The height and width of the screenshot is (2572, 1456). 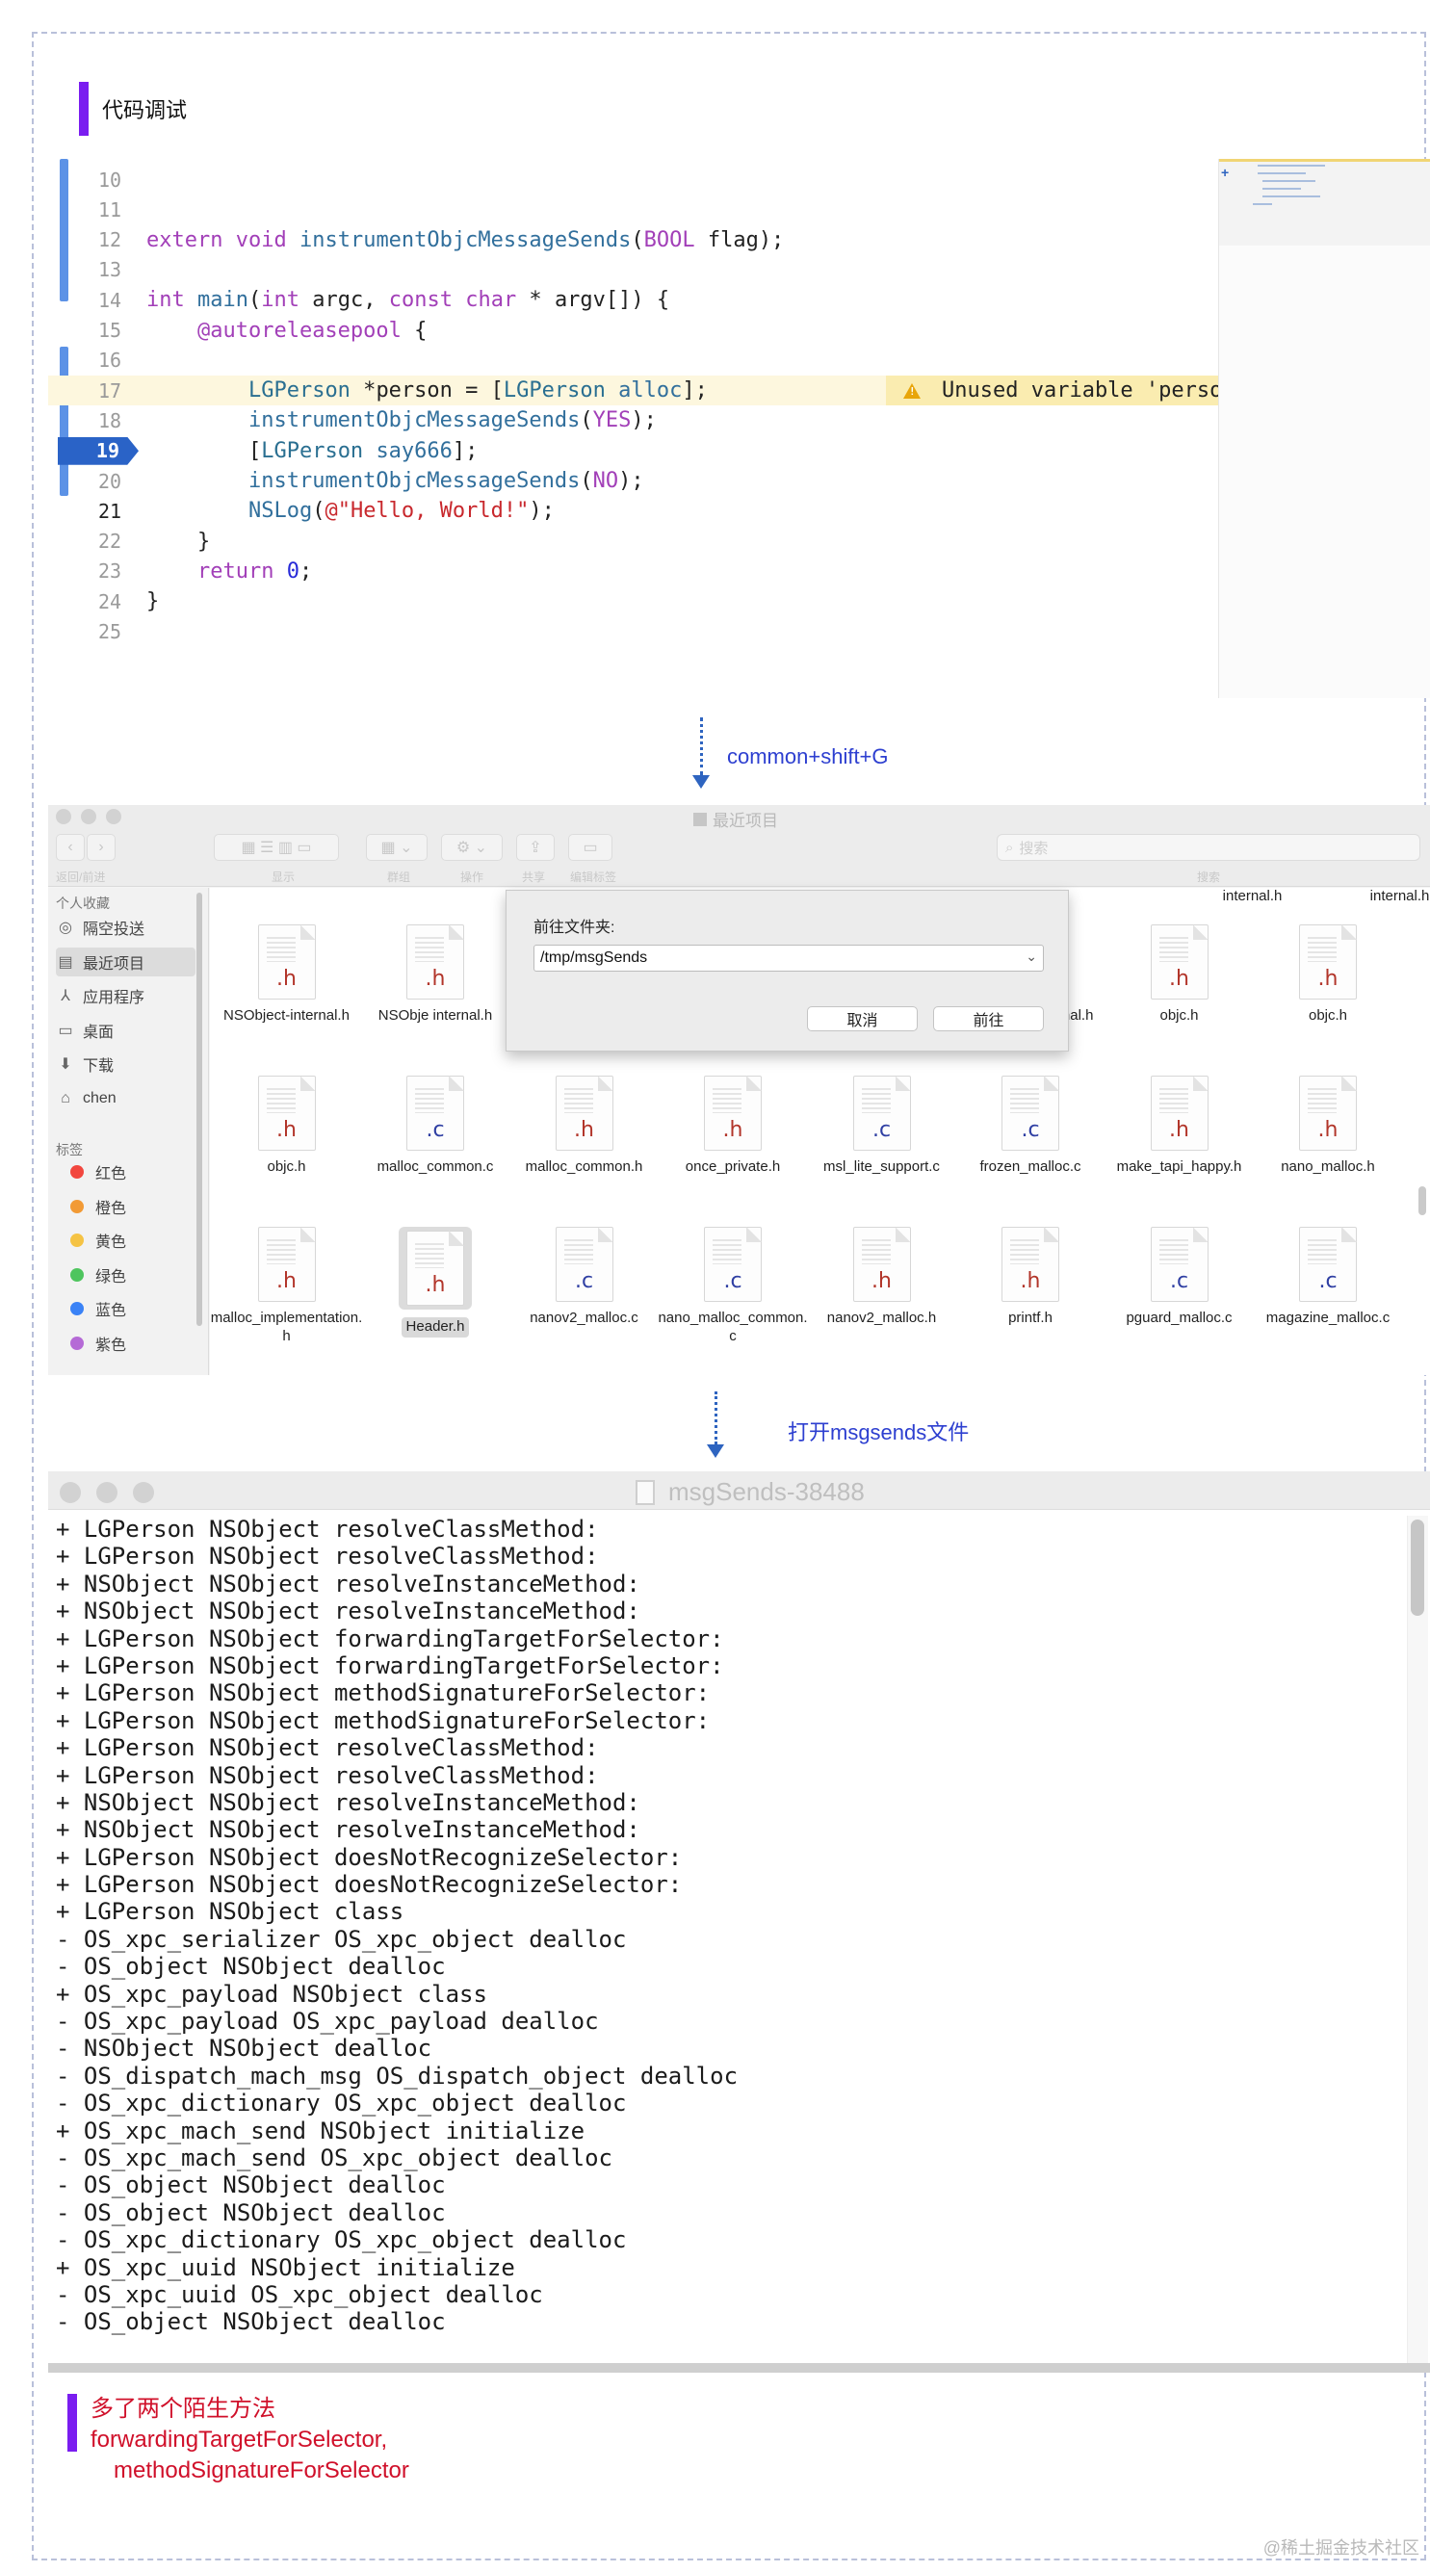 What do you see at coordinates (633, 331) in the screenshot?
I see `code-line: 15 @autoreleasepool {` at bounding box center [633, 331].